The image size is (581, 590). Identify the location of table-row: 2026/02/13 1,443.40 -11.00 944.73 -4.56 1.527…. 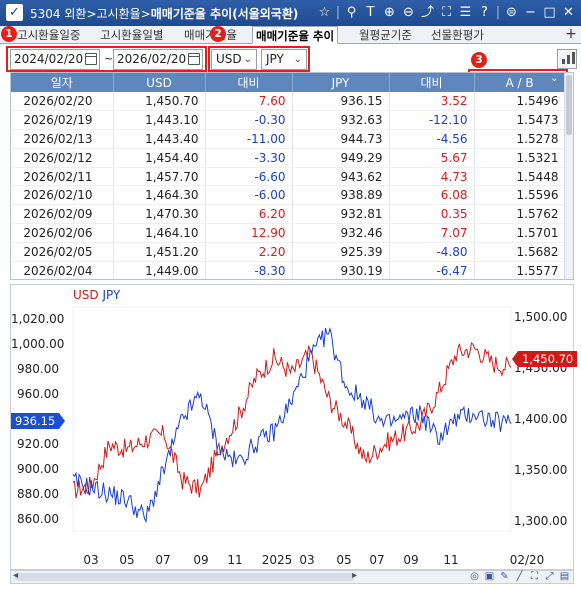
(288, 139).